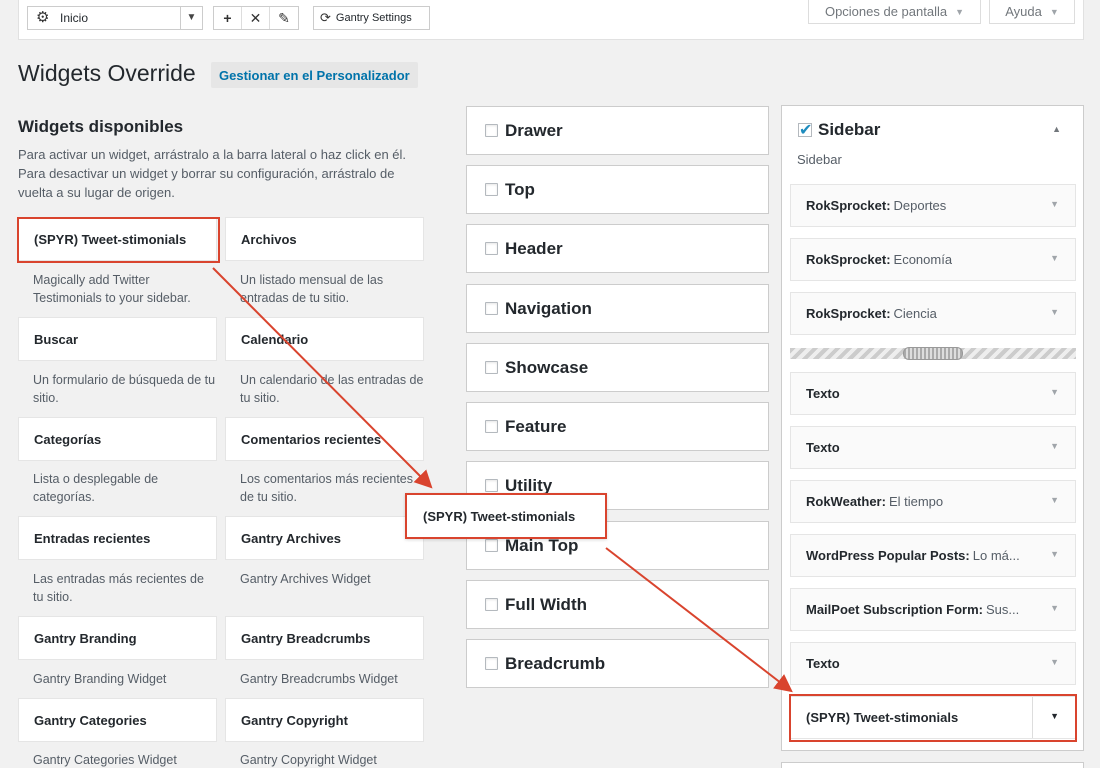  I want to click on widget-description: Gantry Branding Widget, so click(100, 679).